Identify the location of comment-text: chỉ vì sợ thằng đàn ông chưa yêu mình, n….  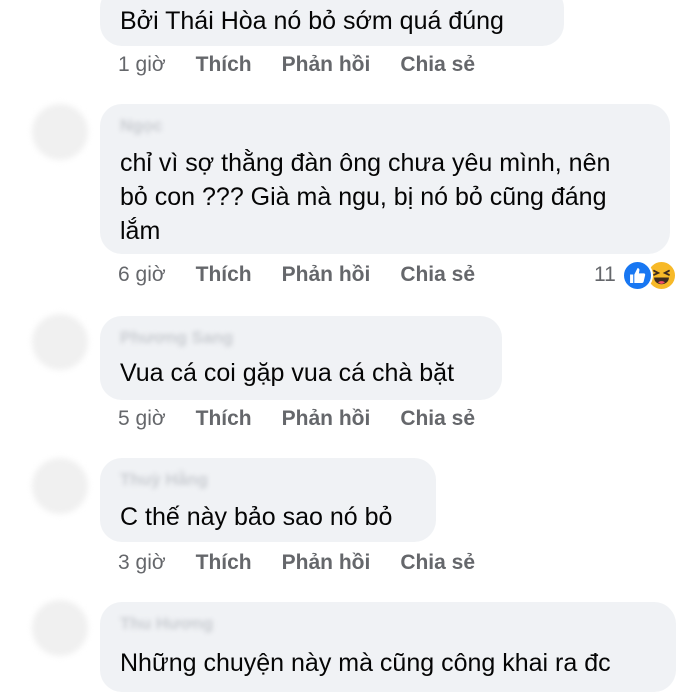
(365, 163).